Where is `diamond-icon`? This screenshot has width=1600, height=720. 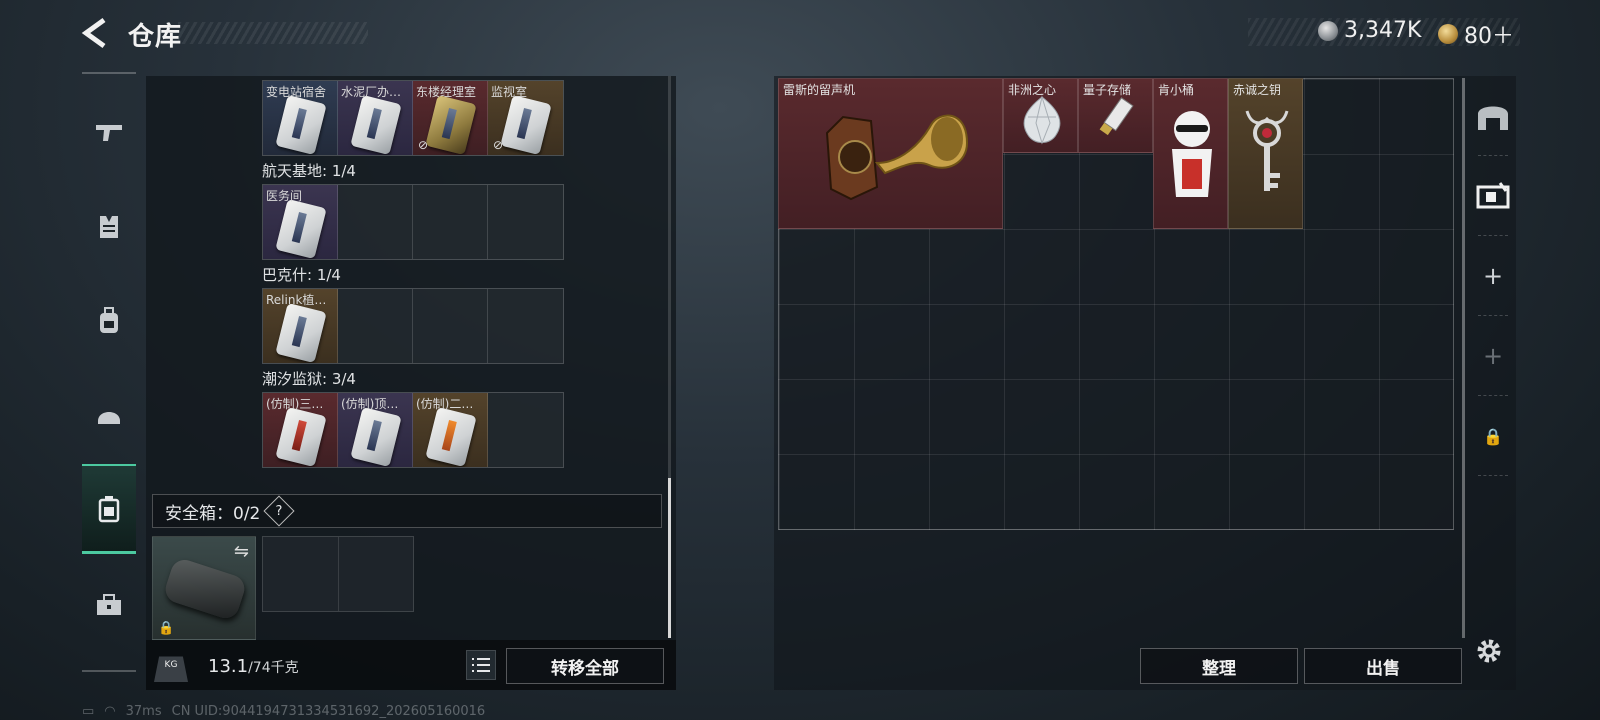
diamond-icon is located at coordinates (1042, 120).